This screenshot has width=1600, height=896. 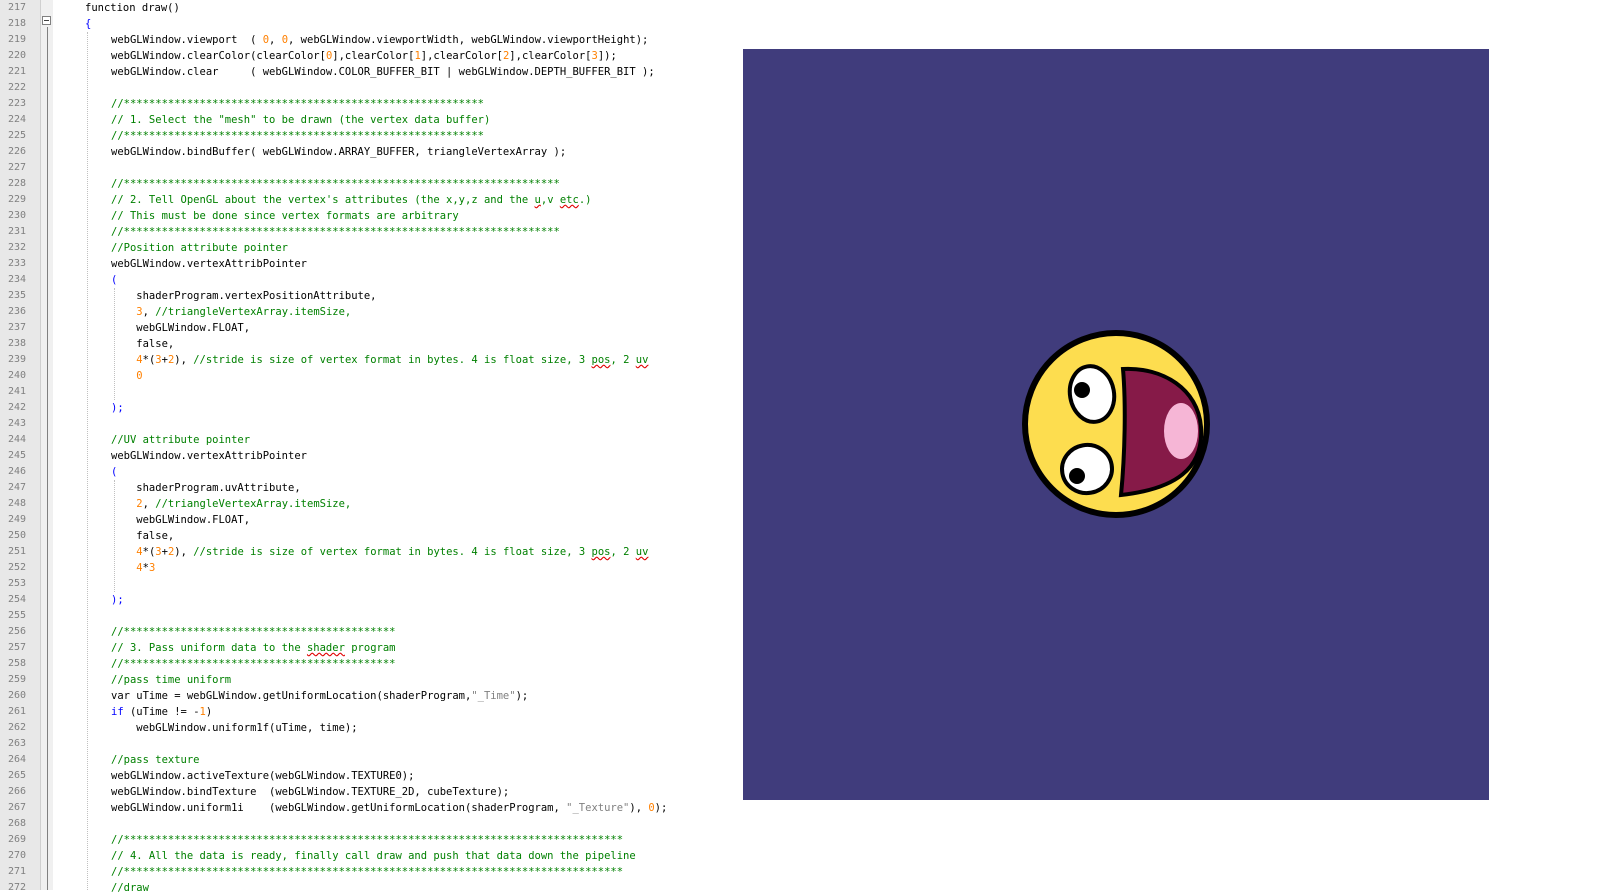 I want to click on code-token: "_Time", so click(x=493, y=696).